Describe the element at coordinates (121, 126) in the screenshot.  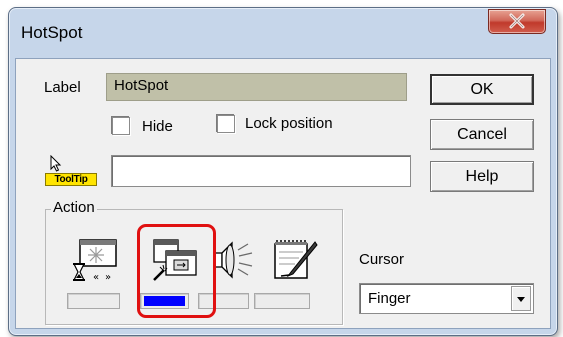
I see `hide-checkbox` at that location.